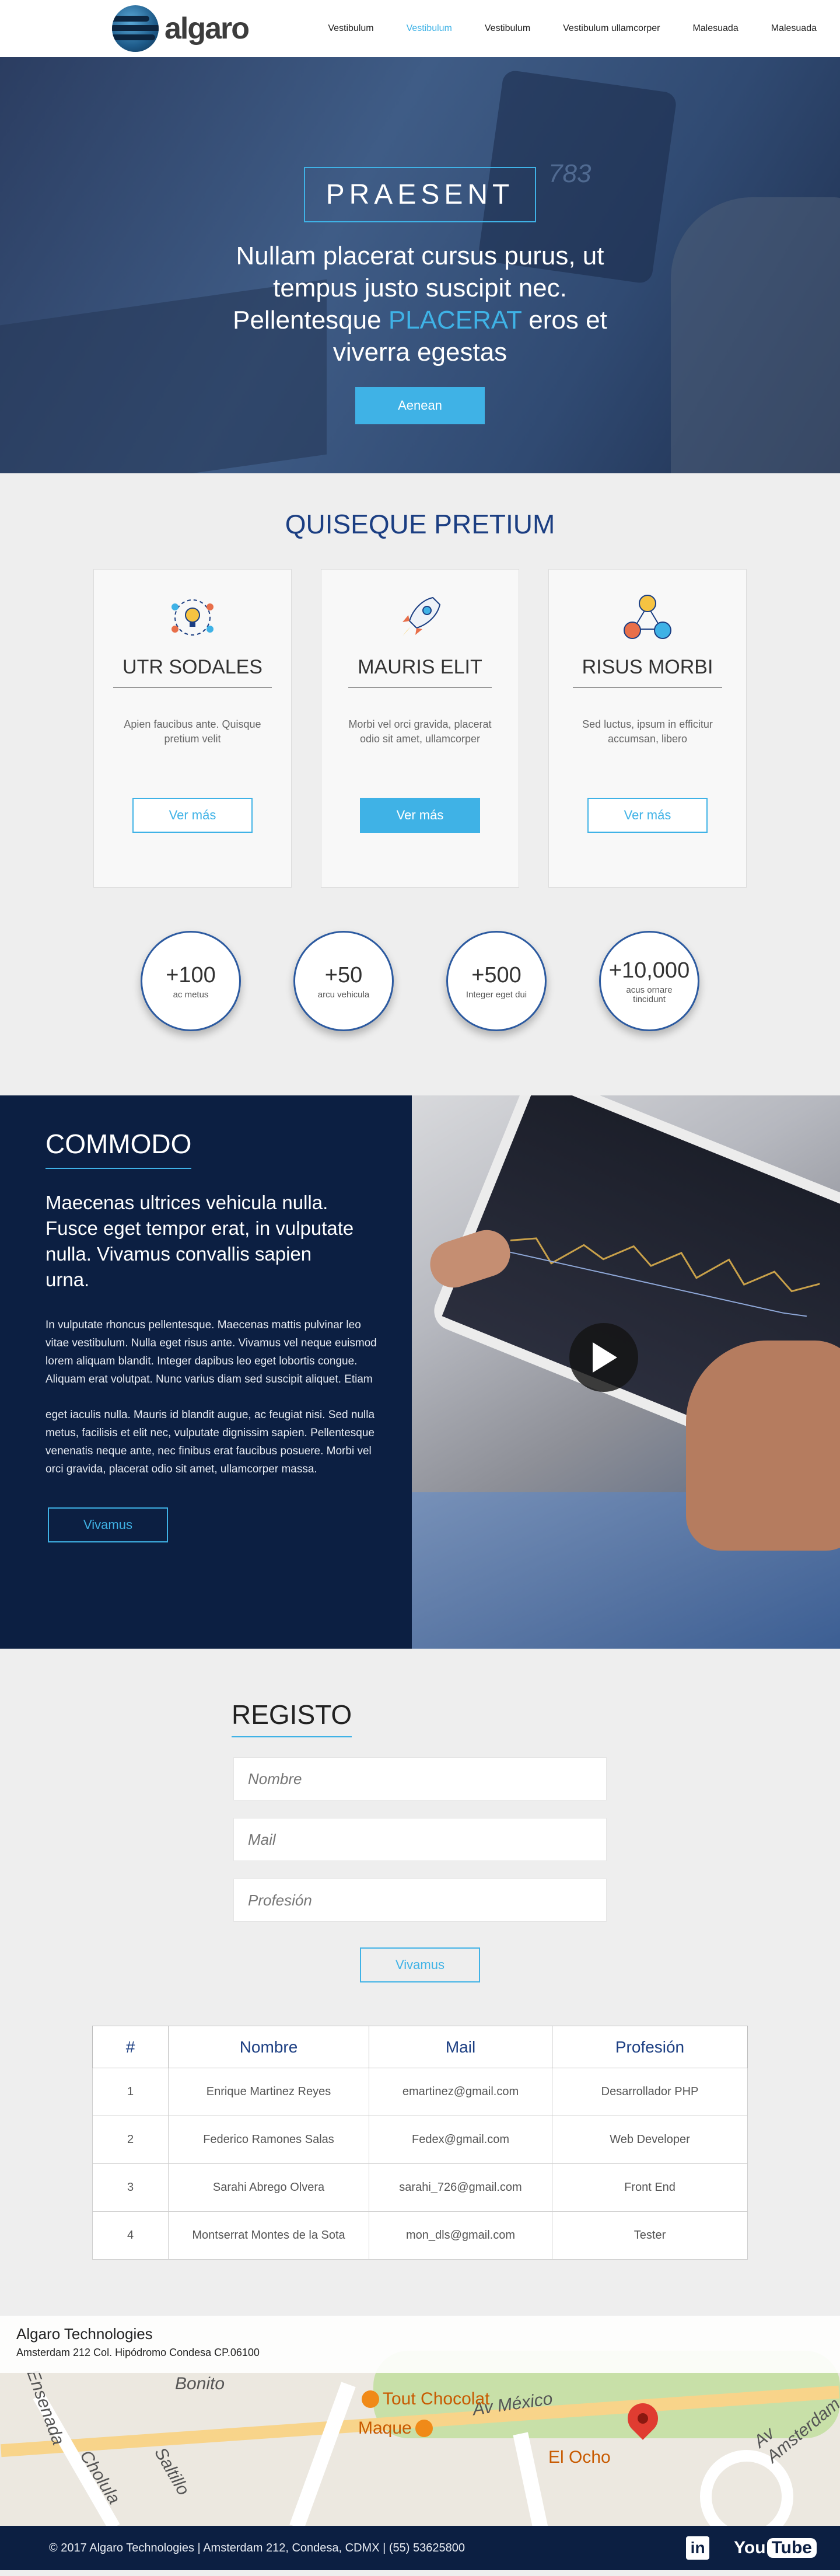 The height and width of the screenshot is (2576, 840). What do you see at coordinates (611, 28) in the screenshot?
I see `nav-item-vestibulum-ullamcorper: Vestibulum ullamcorper` at bounding box center [611, 28].